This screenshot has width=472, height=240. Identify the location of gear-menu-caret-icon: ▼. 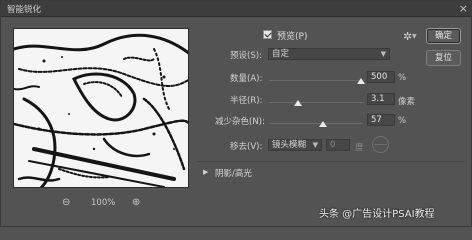
(414, 36).